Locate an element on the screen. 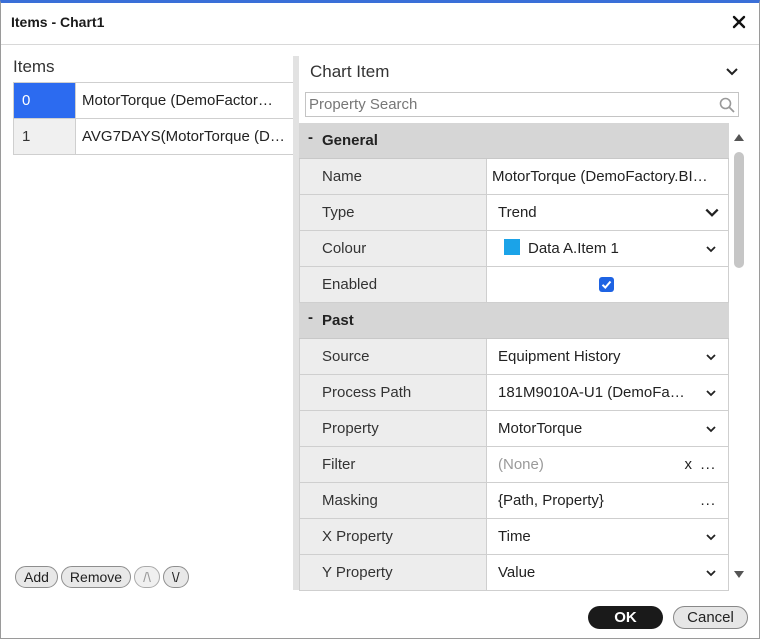 This screenshot has width=760, height=639. property-row-type: Type Trend is located at coordinates (514, 213).